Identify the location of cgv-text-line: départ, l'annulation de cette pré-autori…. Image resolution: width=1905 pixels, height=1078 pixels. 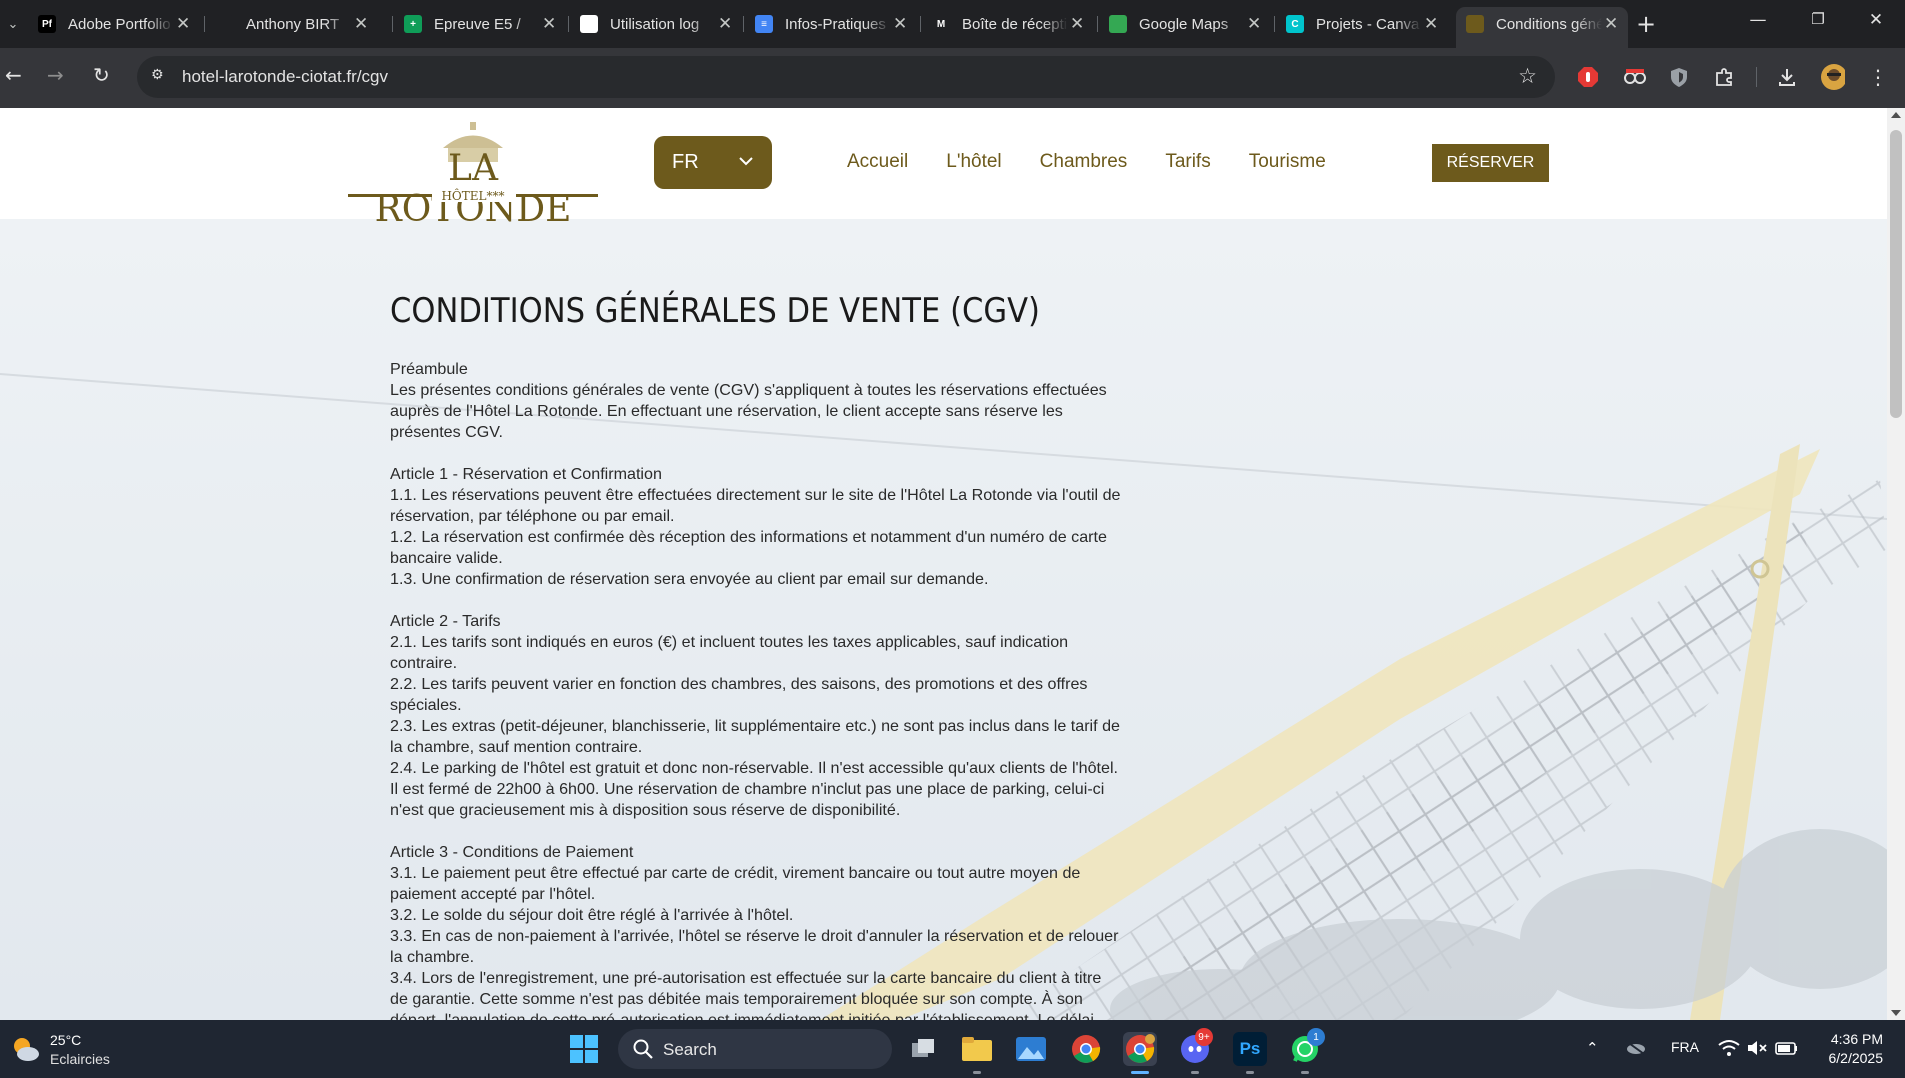
(742, 1015).